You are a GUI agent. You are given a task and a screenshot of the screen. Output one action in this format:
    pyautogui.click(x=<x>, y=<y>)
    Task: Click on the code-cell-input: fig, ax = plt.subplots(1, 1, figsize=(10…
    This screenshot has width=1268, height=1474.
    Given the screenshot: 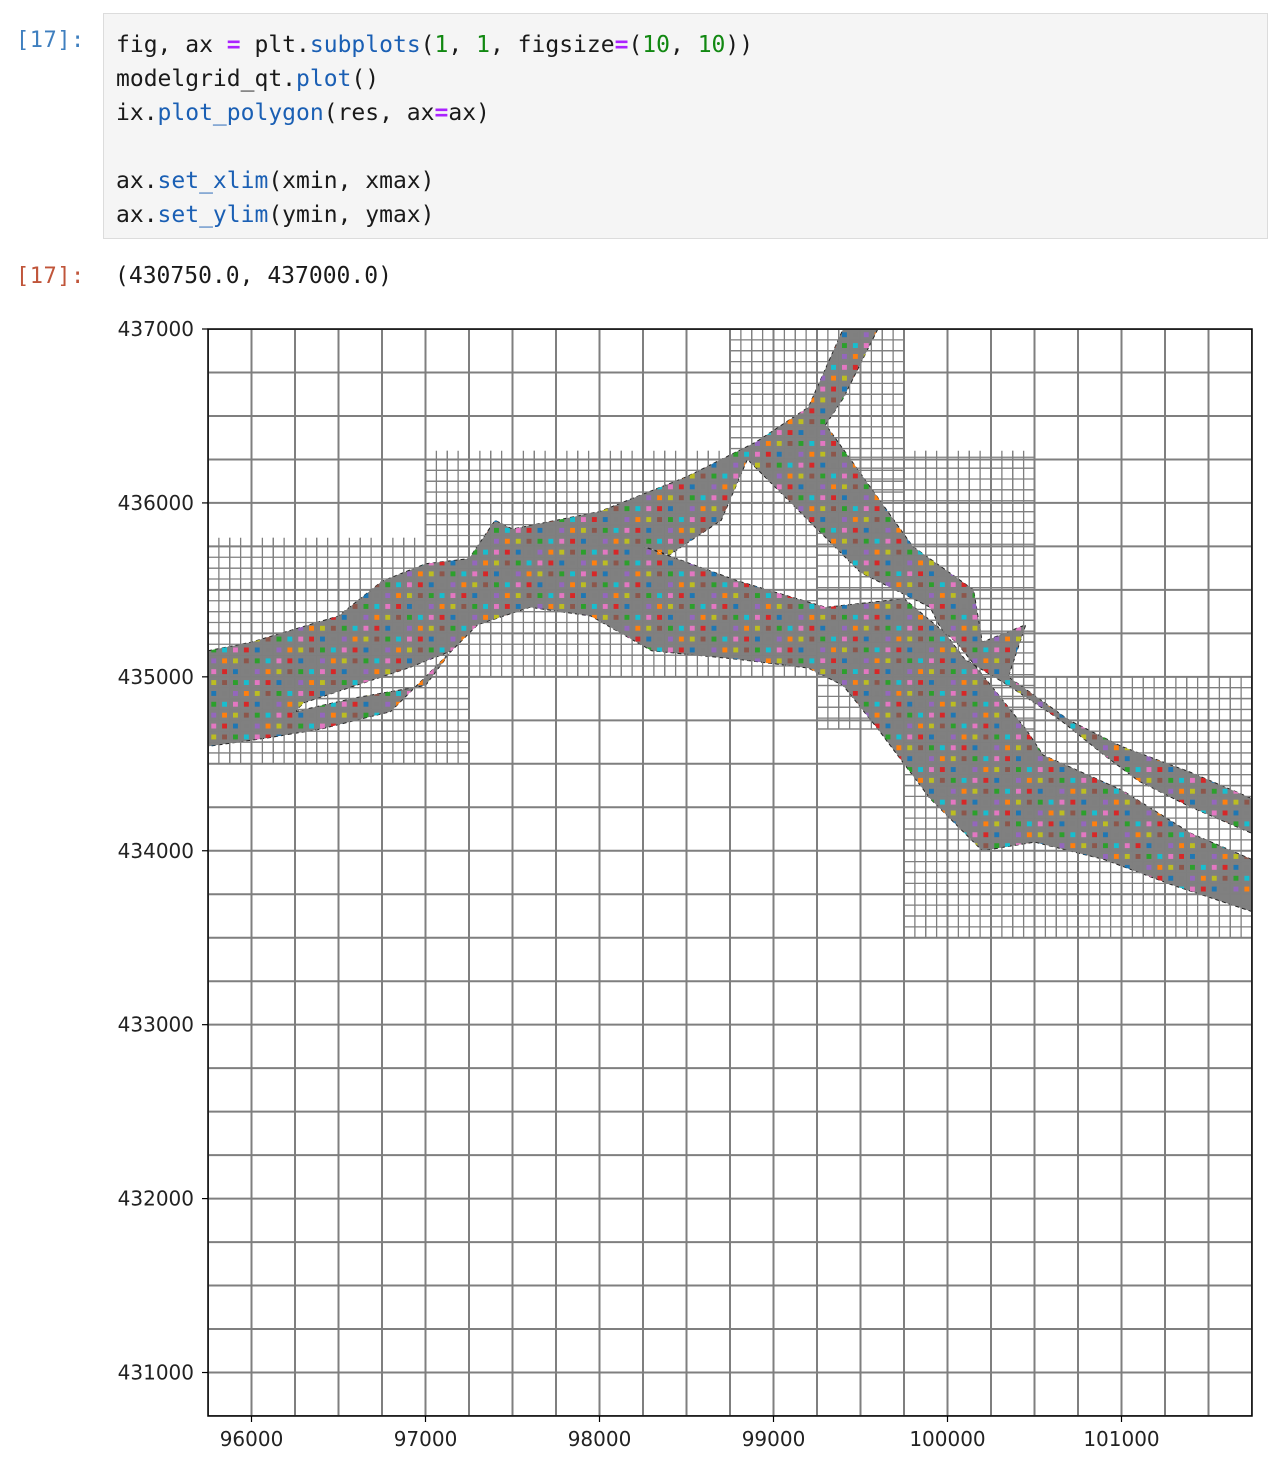 What is the action you would take?
    pyautogui.click(x=685, y=126)
    